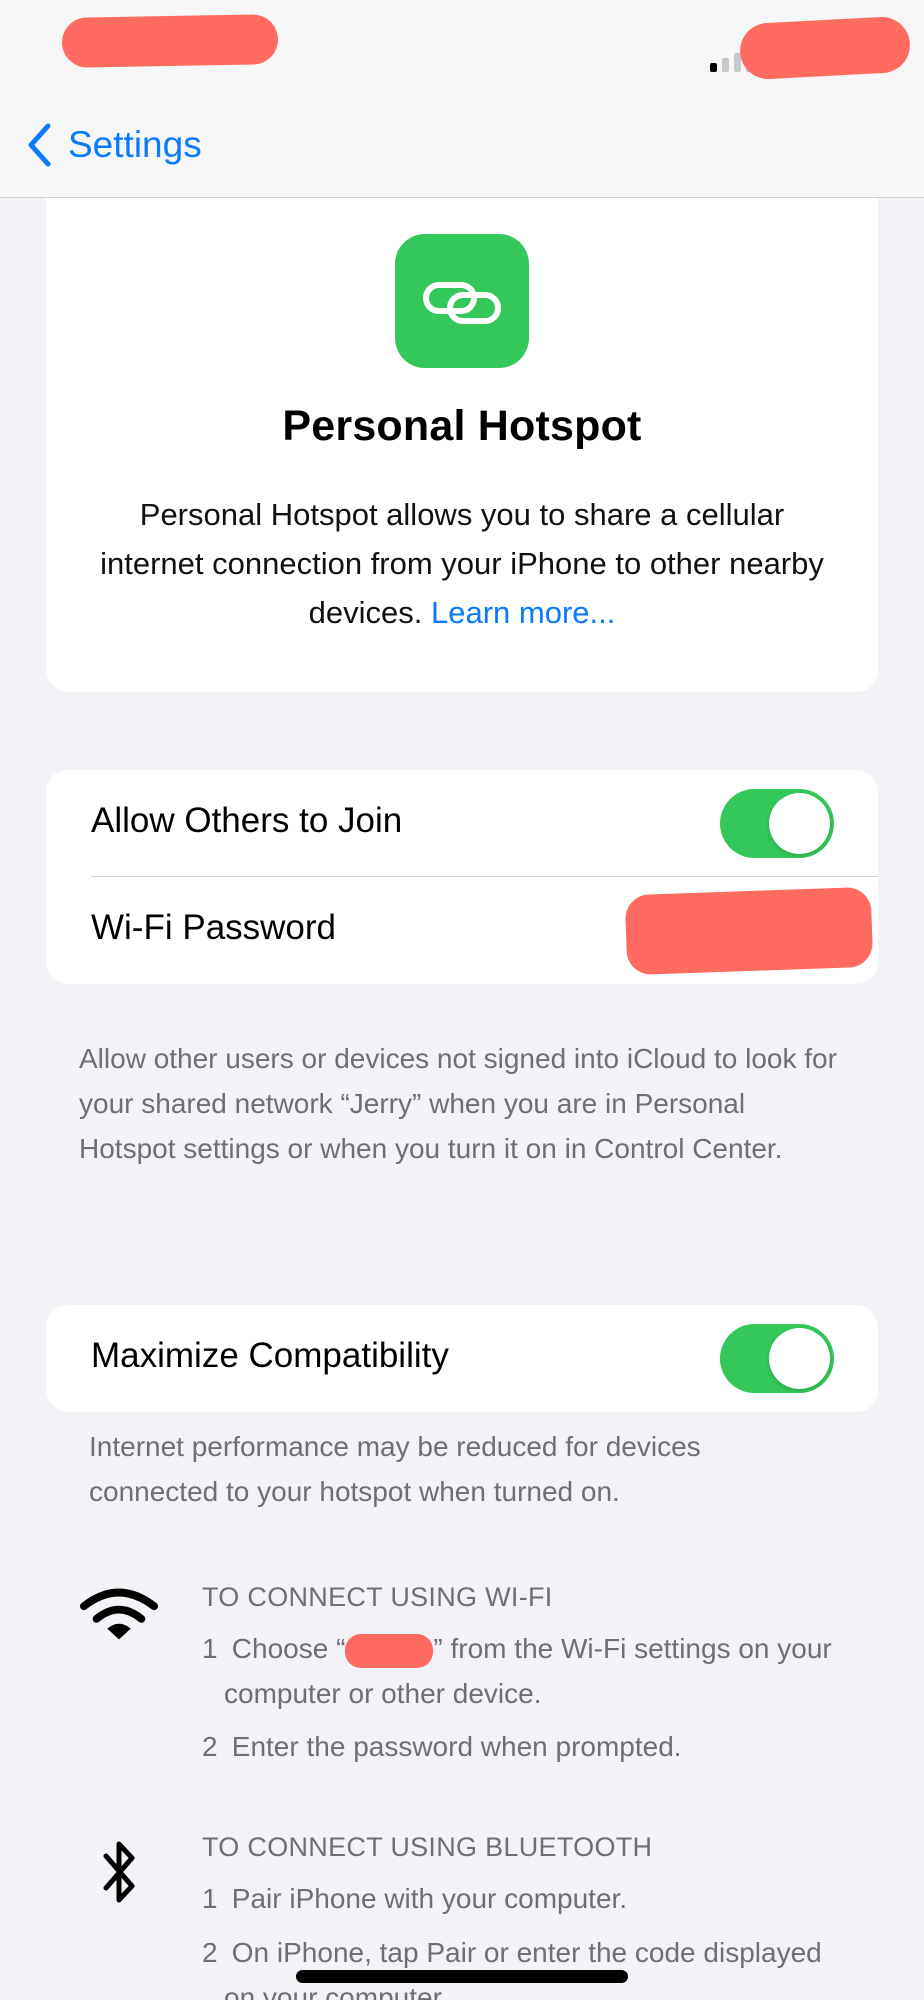 The image size is (924, 2000). Describe the element at coordinates (119, 1872) in the screenshot. I see `bluetooth-icon` at that location.